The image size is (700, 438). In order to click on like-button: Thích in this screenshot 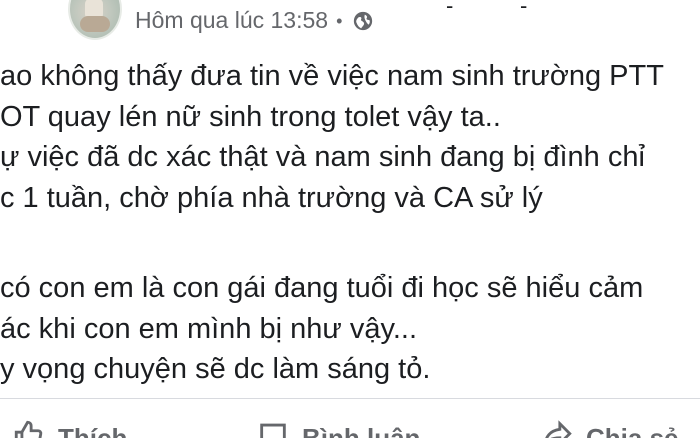, I will do `click(69, 428)`.